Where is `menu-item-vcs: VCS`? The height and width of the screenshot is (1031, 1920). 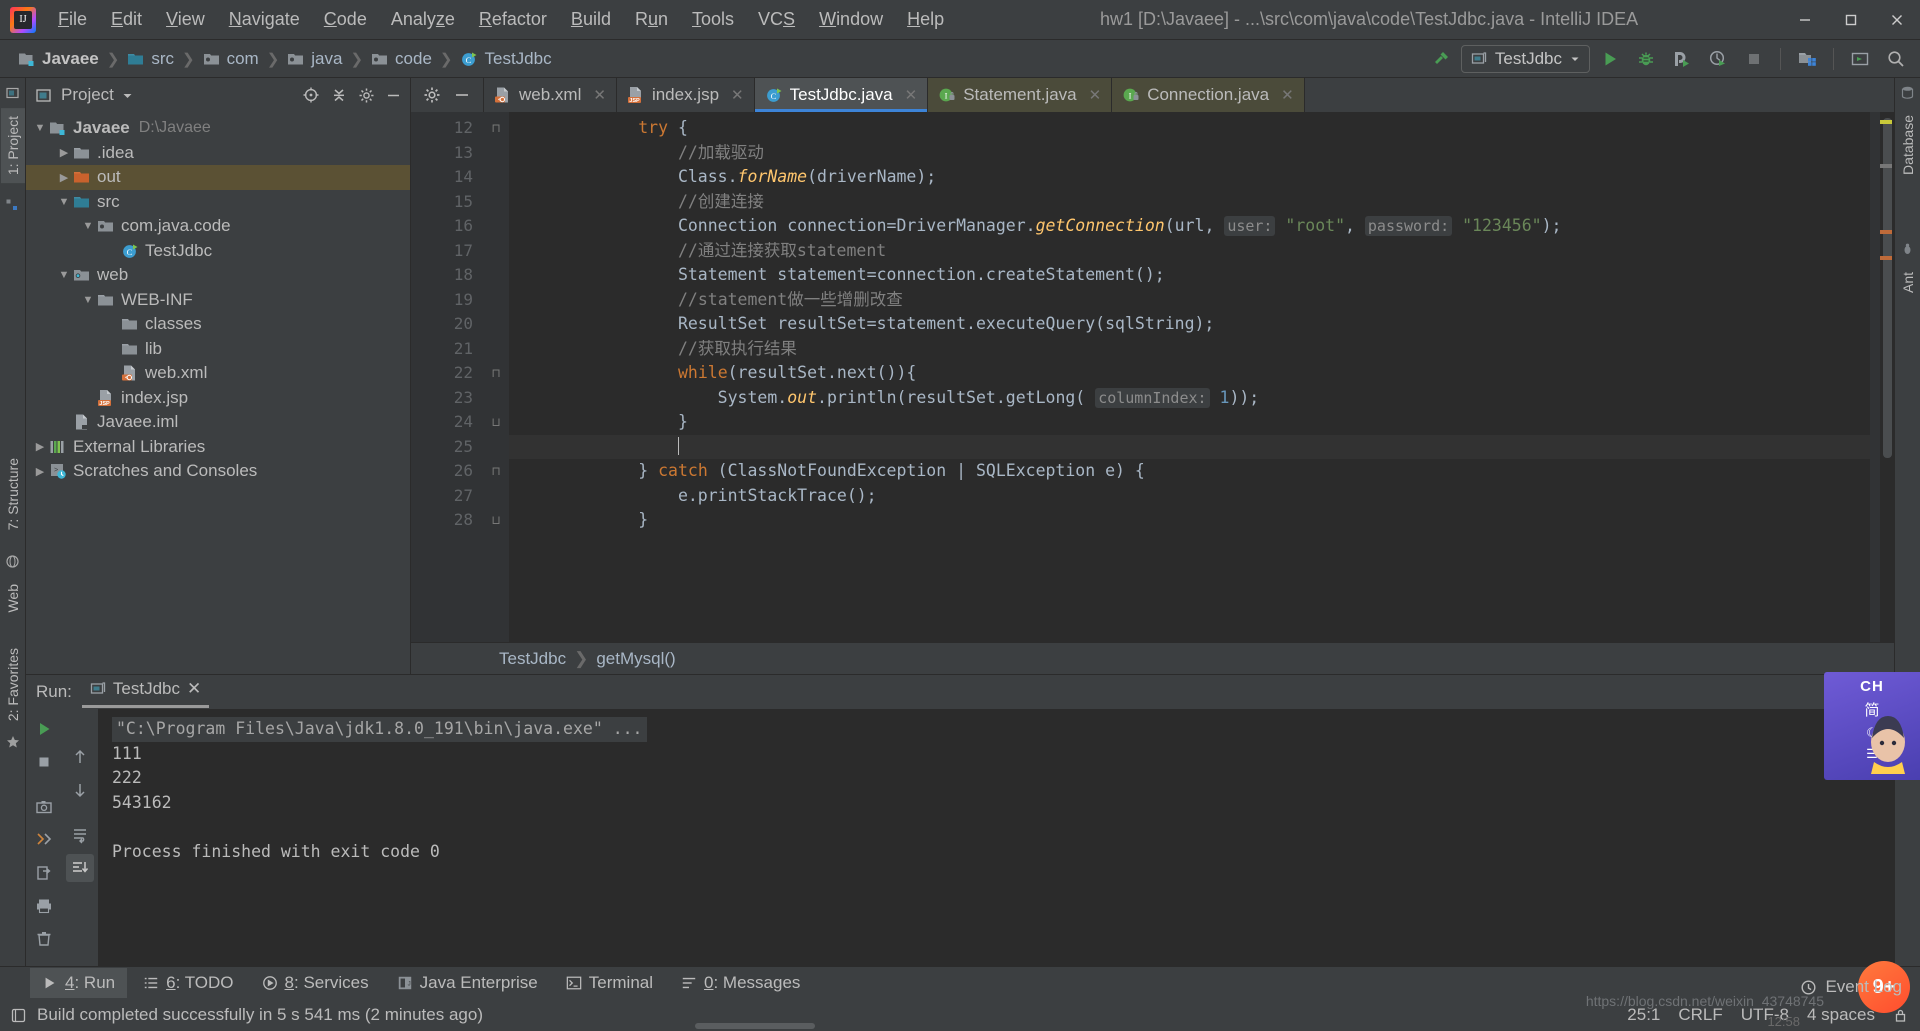
menu-item-vcs: VCS is located at coordinates (776, 19).